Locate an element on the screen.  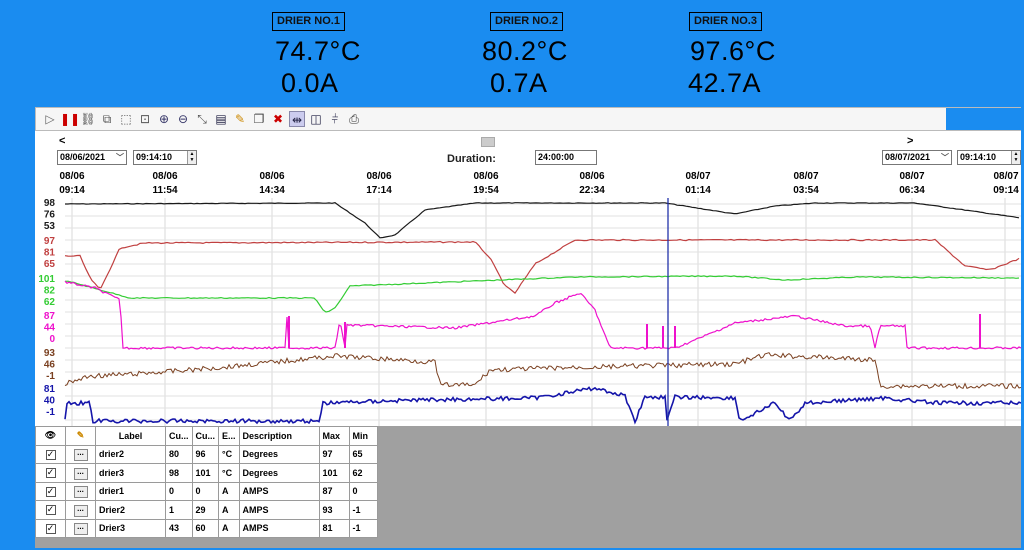
zoom-page-icon: ⧉ is located at coordinates (107, 119).